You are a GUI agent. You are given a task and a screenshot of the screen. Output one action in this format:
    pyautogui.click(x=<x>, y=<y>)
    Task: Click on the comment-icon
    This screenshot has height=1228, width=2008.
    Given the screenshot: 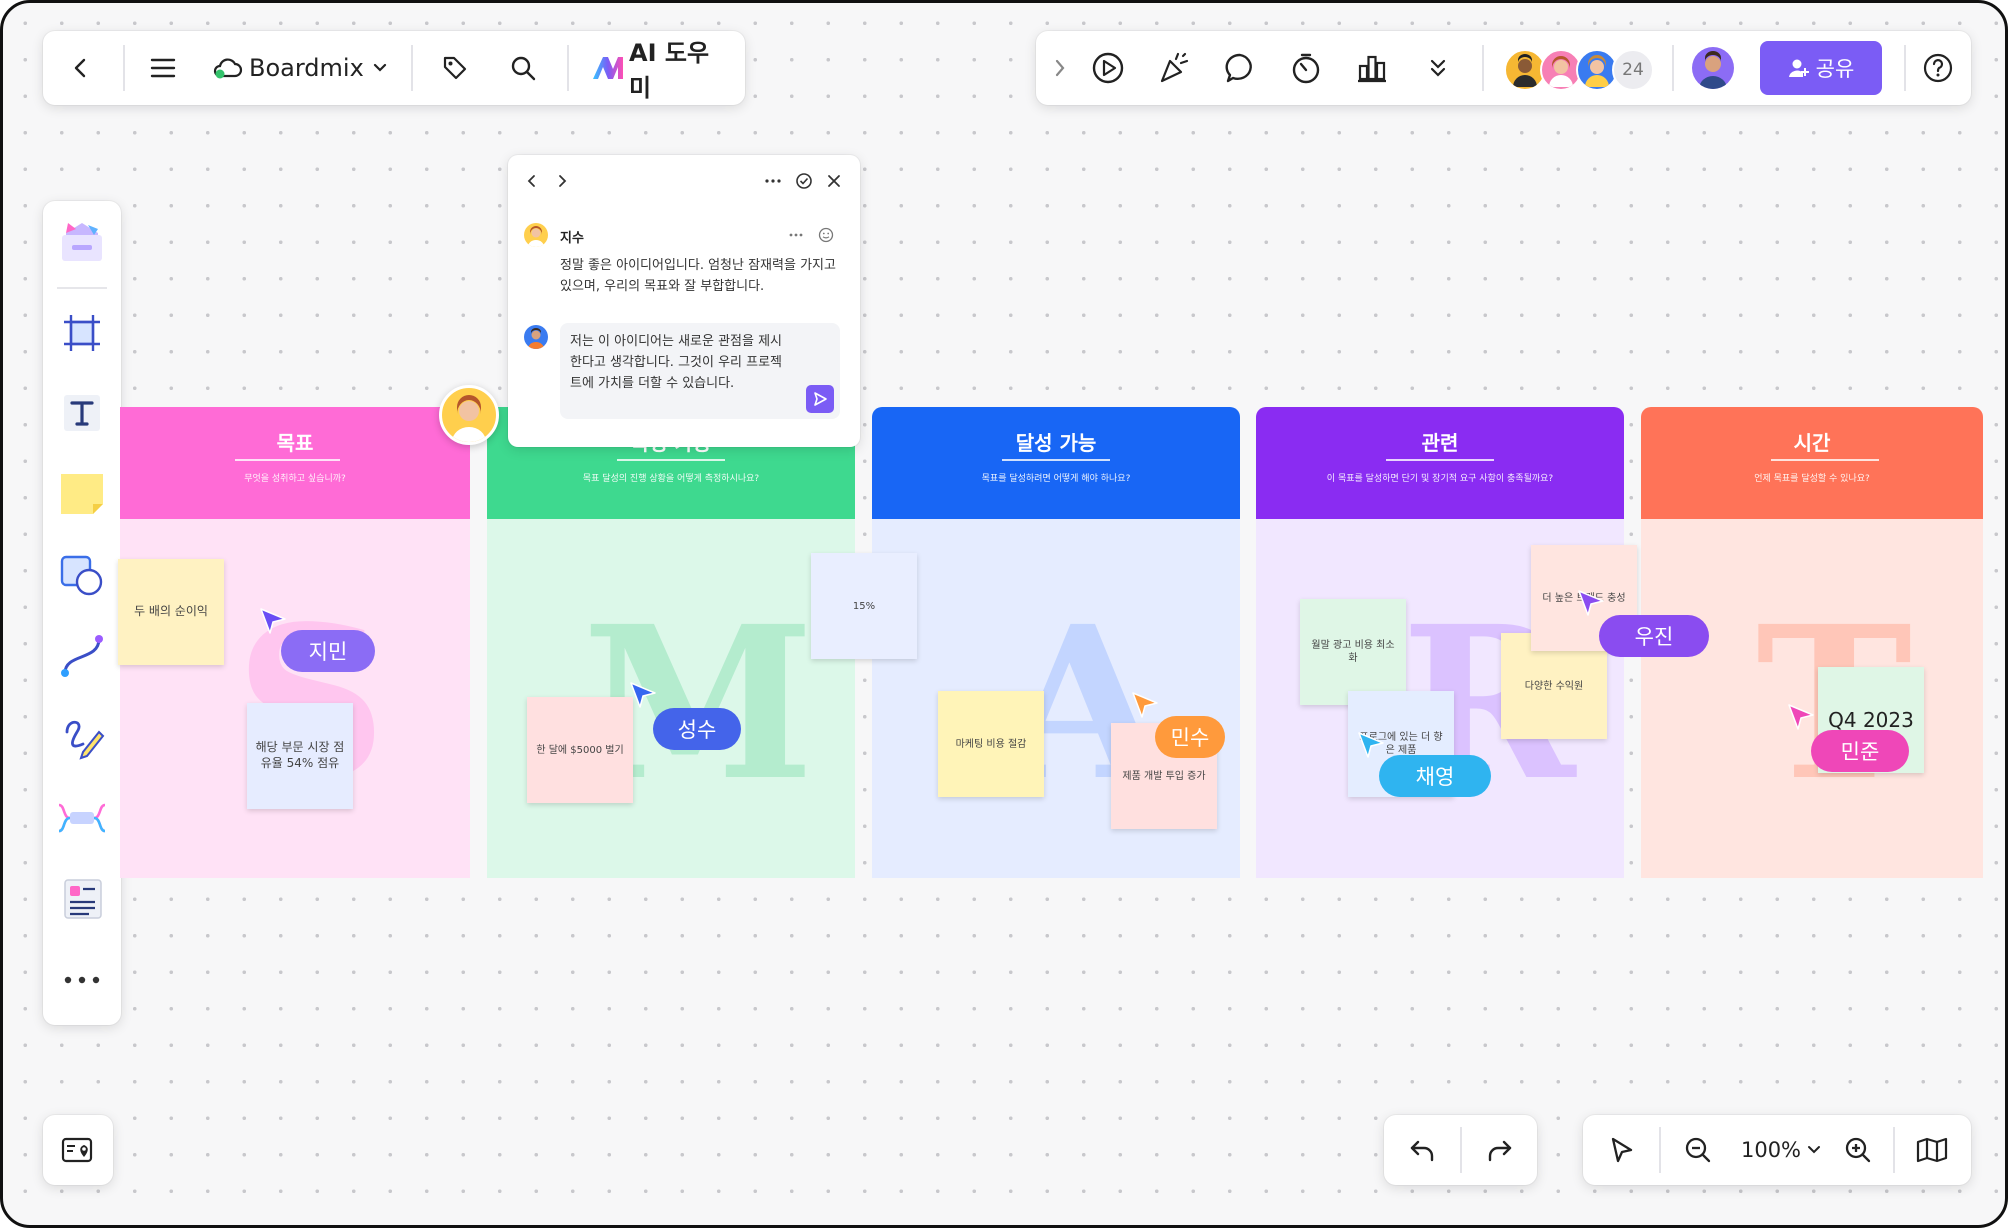 What is the action you would take?
    pyautogui.click(x=1240, y=68)
    